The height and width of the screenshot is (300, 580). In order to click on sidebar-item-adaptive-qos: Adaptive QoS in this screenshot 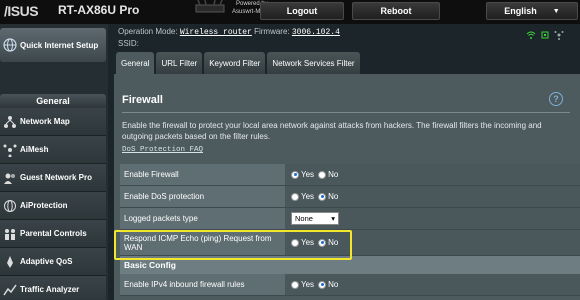, I will do `click(53, 262)`.